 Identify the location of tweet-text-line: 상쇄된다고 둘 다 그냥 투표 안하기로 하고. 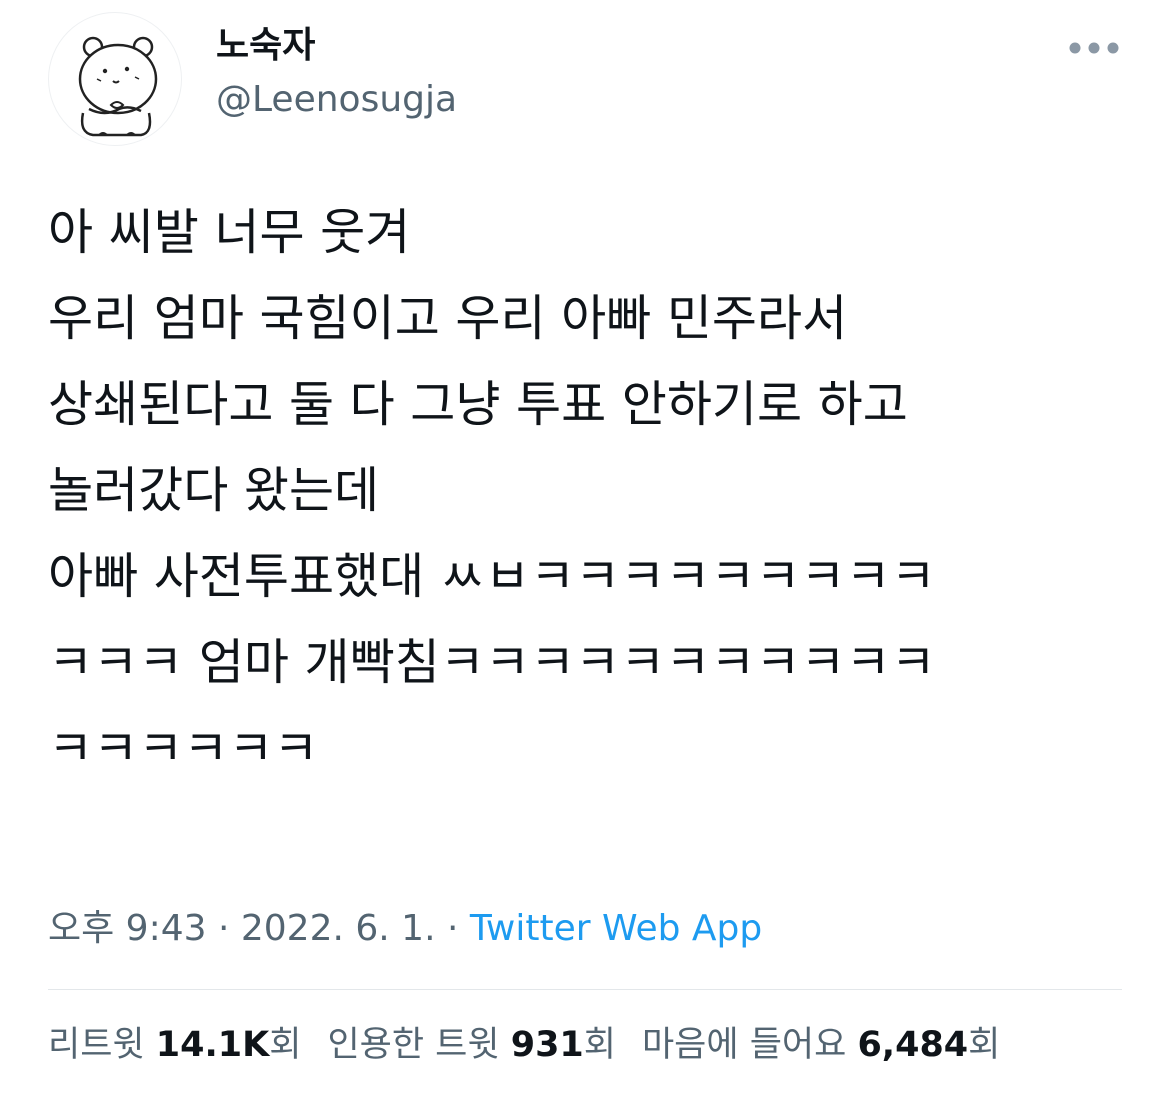
(478, 404).